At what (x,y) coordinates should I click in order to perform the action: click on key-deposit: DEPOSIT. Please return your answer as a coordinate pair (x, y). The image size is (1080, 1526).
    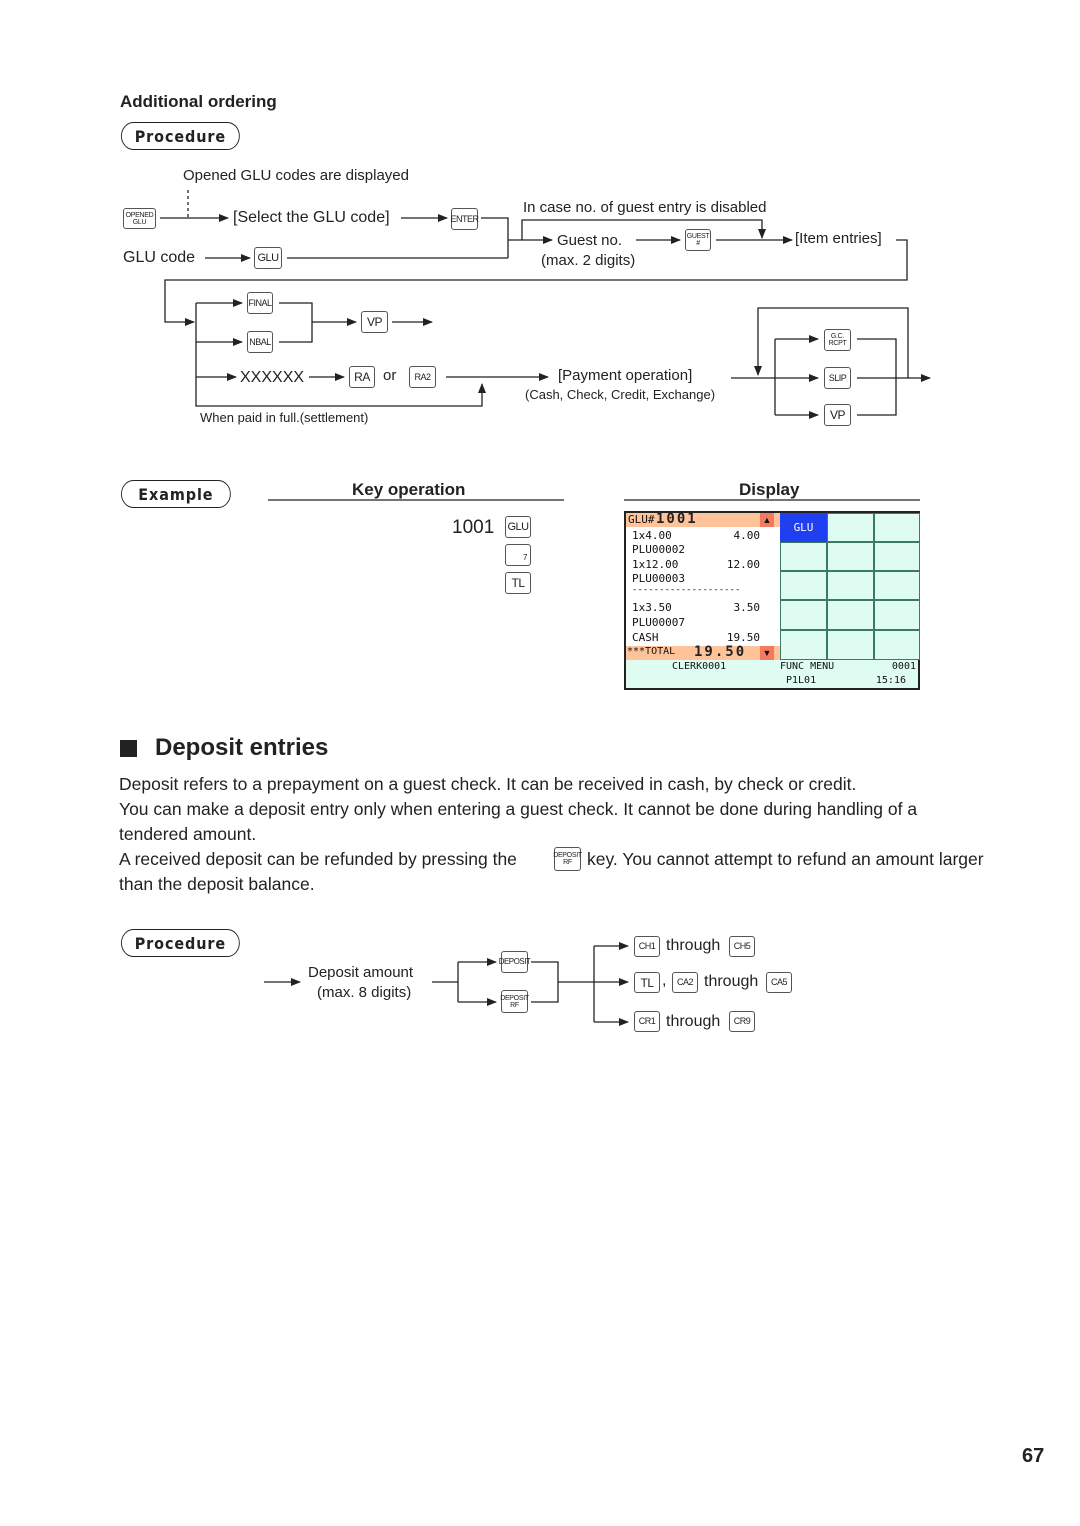
    Looking at the image, I should click on (515, 962).